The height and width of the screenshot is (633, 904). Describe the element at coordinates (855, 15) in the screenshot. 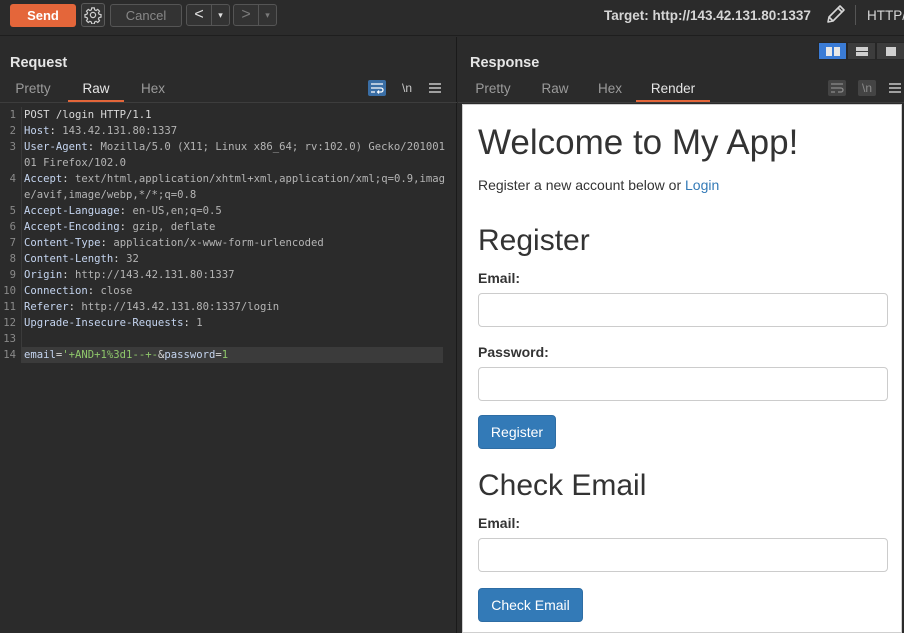

I see `toolbar-divider` at that location.